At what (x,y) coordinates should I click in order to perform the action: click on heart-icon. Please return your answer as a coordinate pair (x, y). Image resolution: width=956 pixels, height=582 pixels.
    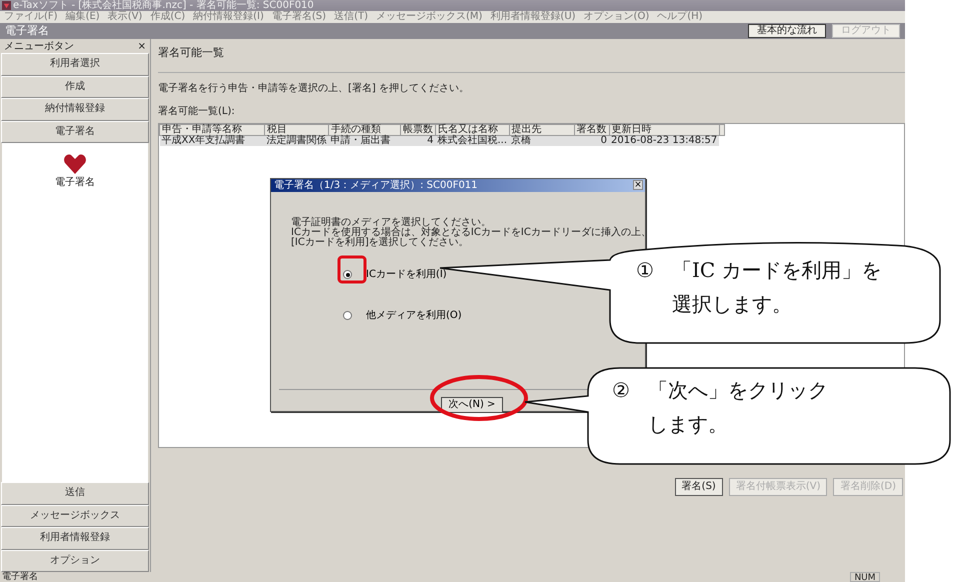
    Looking at the image, I should click on (75, 164).